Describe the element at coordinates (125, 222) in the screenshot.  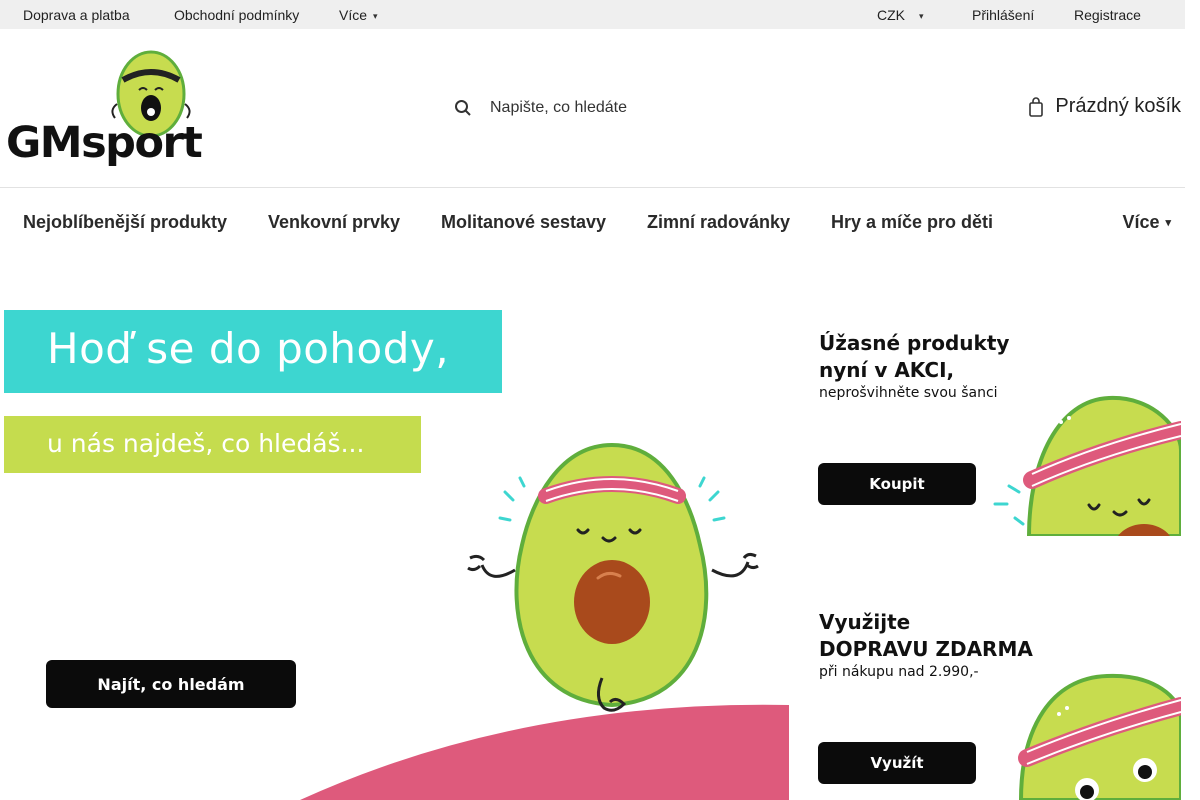
I see `nav-item-popular: Nejoblíbenější produkty` at that location.